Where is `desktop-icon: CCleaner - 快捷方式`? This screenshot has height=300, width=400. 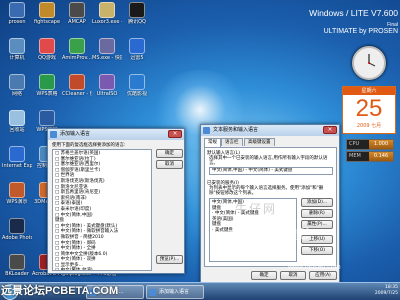 desktop-icon: CCleaner - 快捷方式 is located at coordinates (77, 91).